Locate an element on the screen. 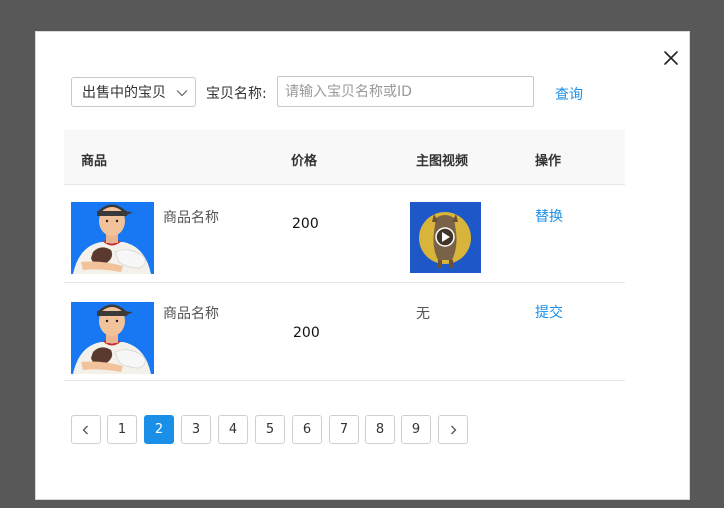 This screenshot has height=508, width=724. page-button-6: 6 is located at coordinates (307, 429).